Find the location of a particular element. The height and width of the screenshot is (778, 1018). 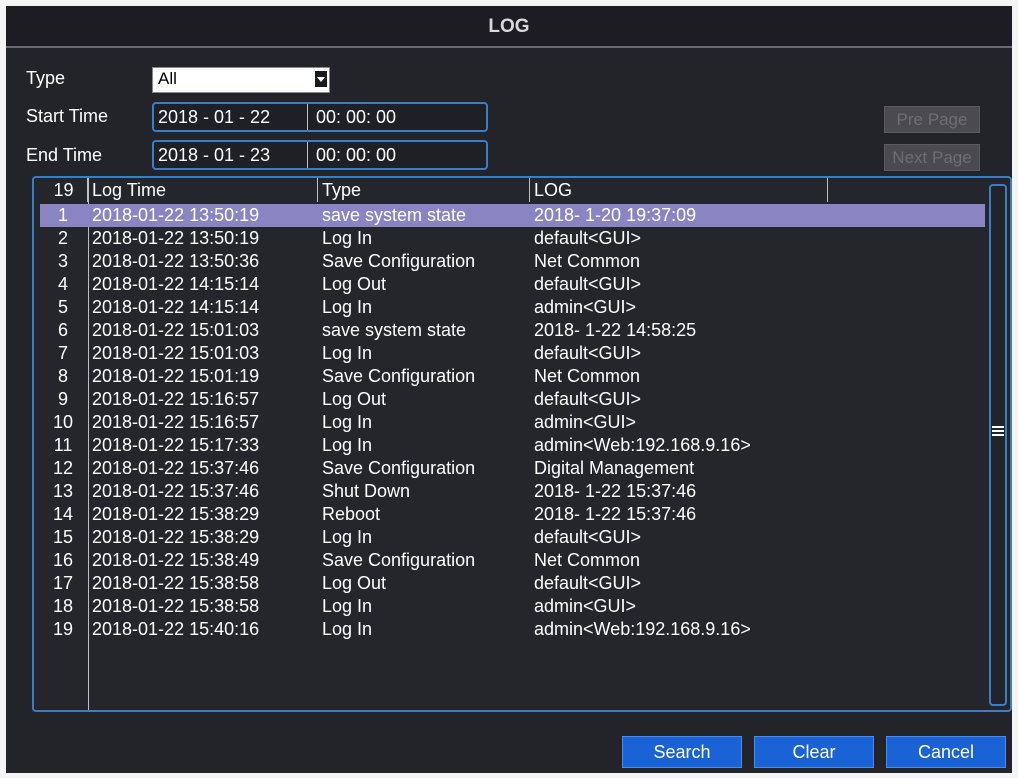

row-number: 18 is located at coordinates (63, 606).